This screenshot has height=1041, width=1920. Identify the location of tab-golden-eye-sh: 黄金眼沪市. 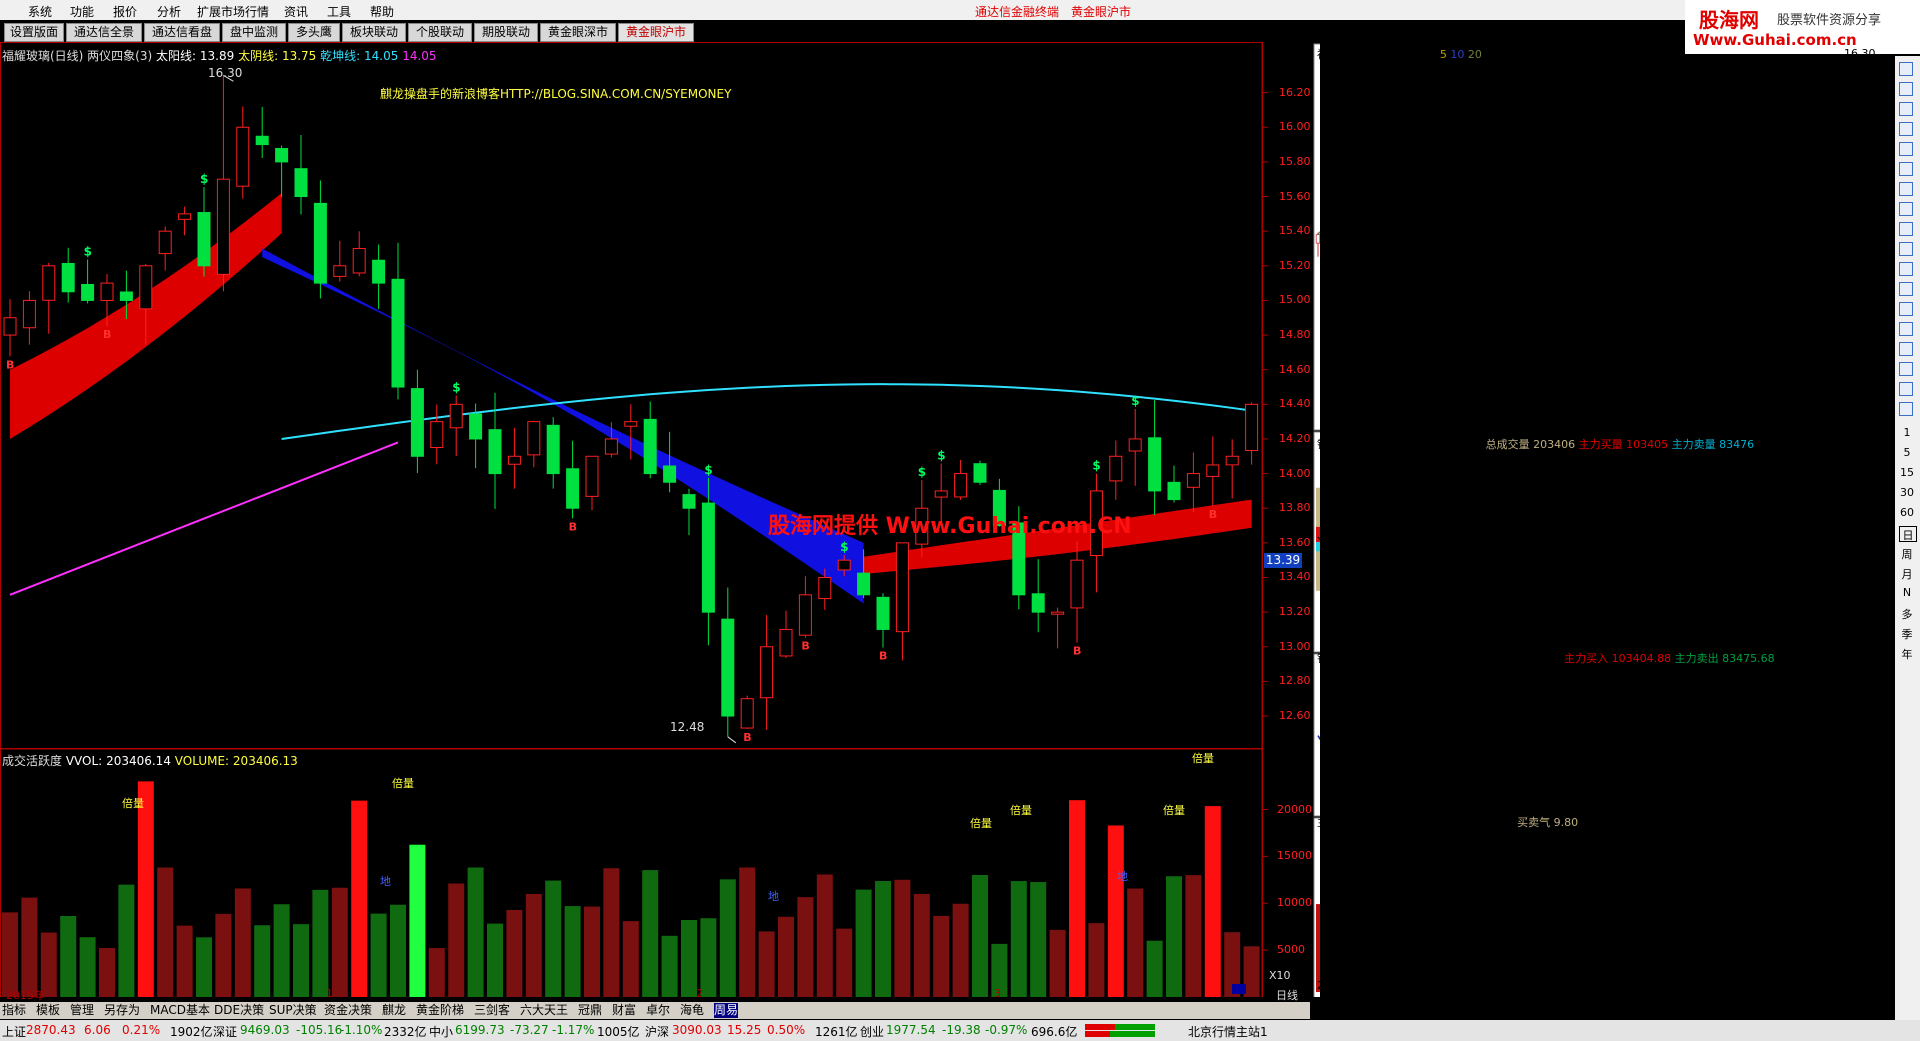
(656, 32).